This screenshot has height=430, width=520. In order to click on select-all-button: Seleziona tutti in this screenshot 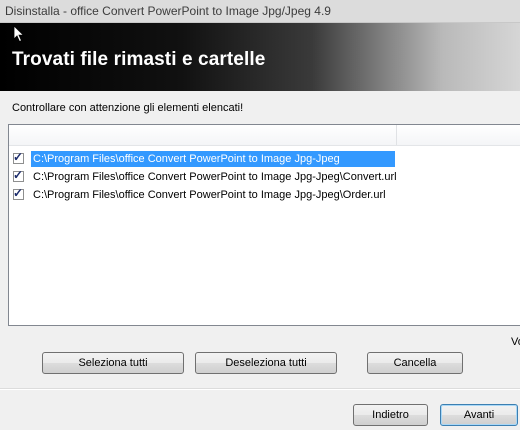, I will do `click(113, 363)`.